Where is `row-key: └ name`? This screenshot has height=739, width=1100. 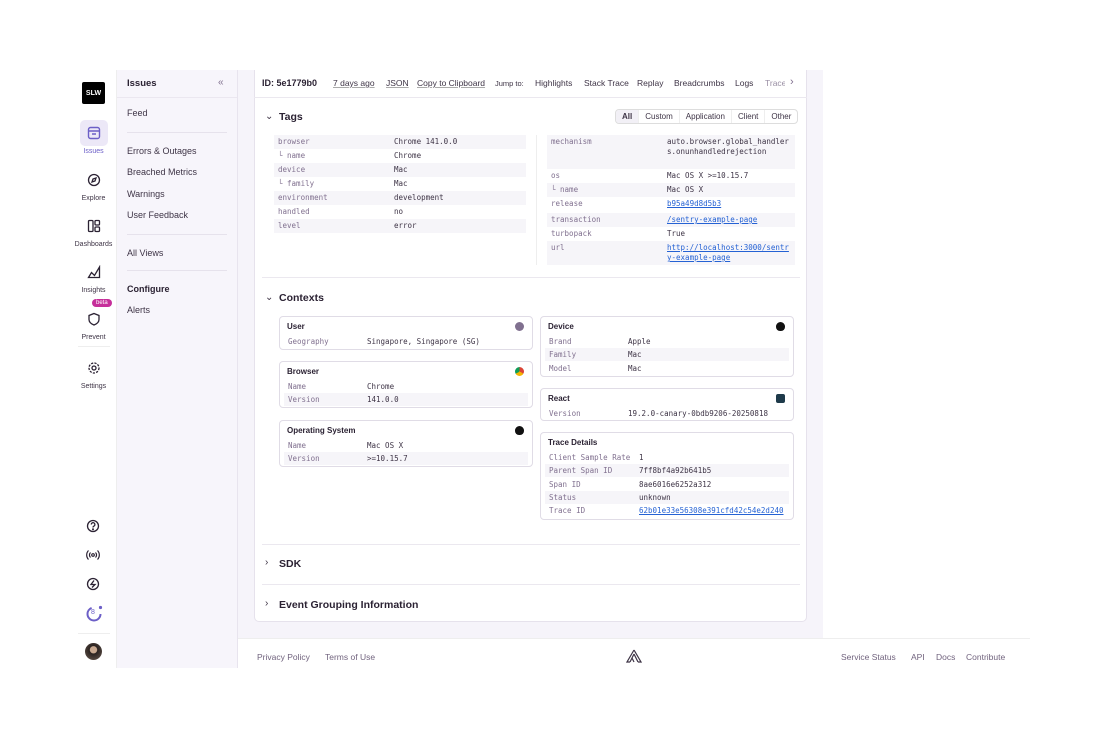 row-key: └ name is located at coordinates (292, 155).